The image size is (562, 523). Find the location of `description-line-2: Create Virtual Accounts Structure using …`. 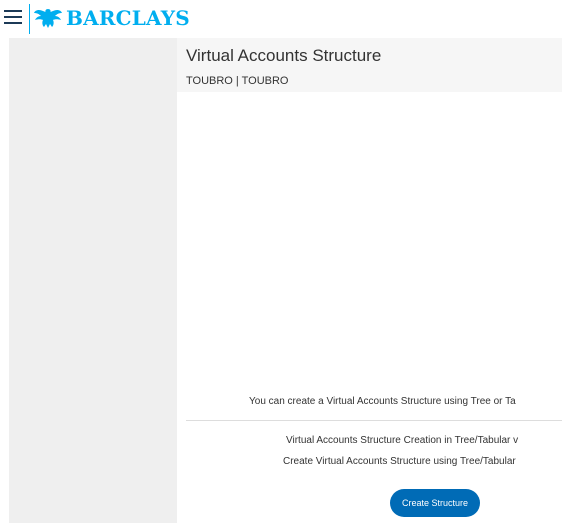

description-line-2: Create Virtual Accounts Structure using … is located at coordinates (399, 461).